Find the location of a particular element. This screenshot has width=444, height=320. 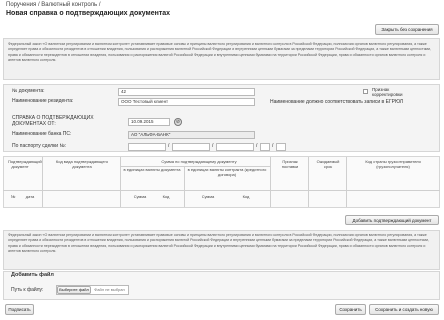

close-without-saving-button: Закрыть без сохранения is located at coordinates (407, 29).